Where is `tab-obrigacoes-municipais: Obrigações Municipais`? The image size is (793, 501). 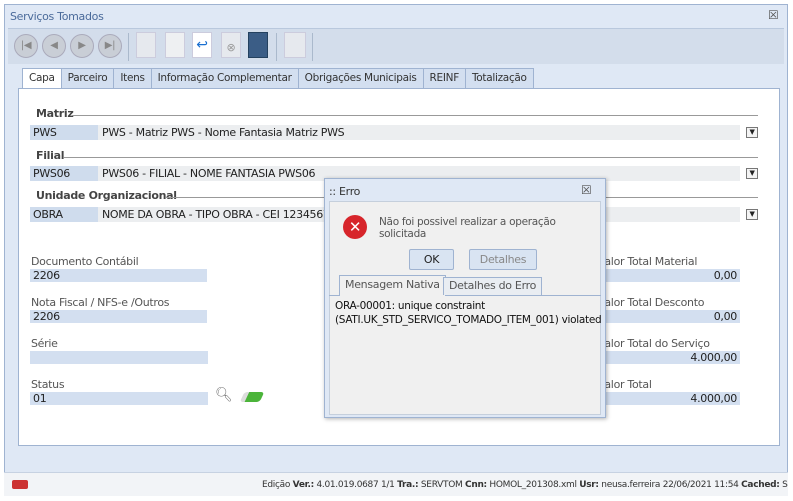
tab-obrigacoes-municipais: Obrigações Municipais is located at coordinates (361, 78).